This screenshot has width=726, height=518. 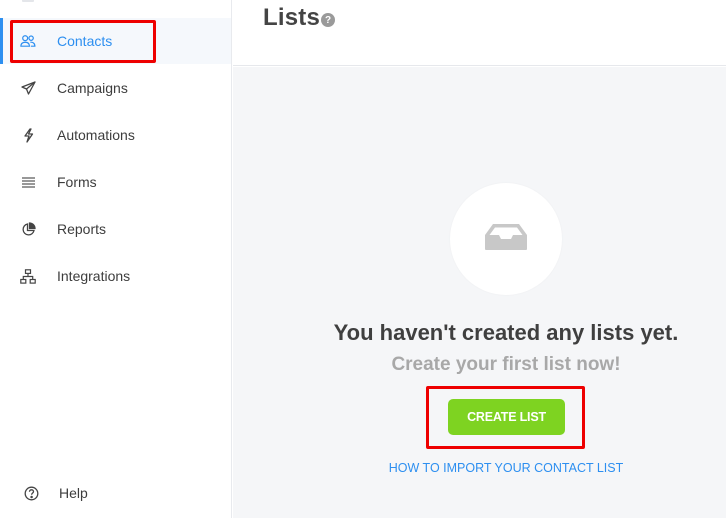 What do you see at coordinates (73, 493) in the screenshot?
I see `sidebar-item-label: Help` at bounding box center [73, 493].